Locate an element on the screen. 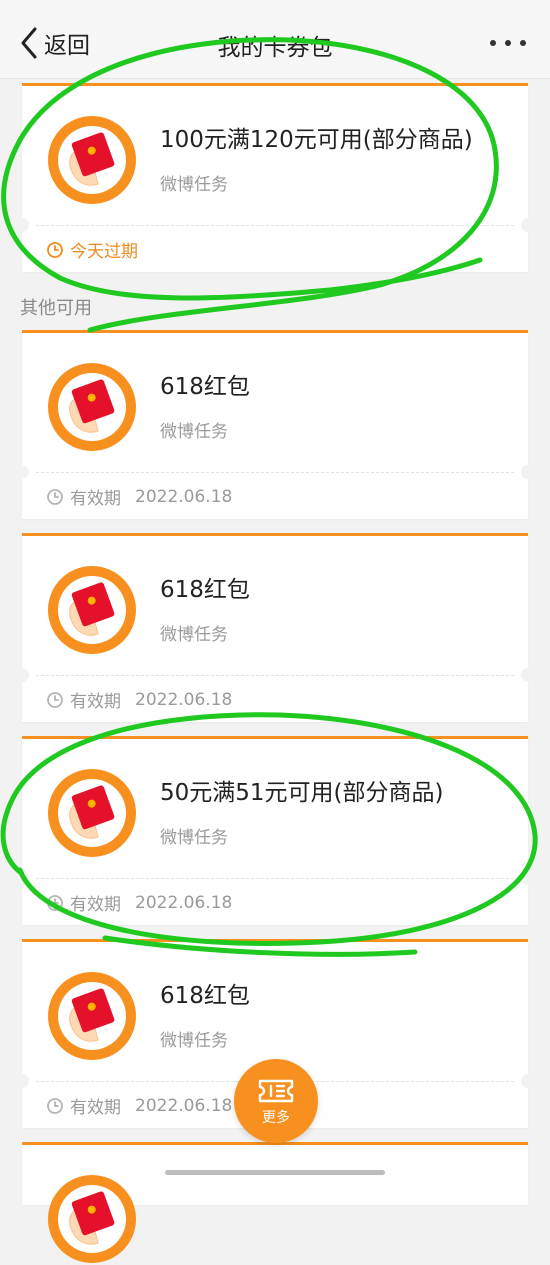 The image size is (550, 1265). top-bar: 返回 我的卡券包 is located at coordinates (275, 39).